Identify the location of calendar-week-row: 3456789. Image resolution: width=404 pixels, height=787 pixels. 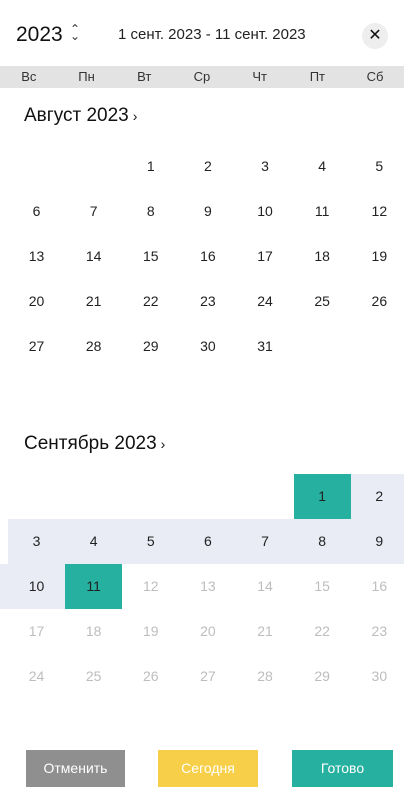
(206, 541).